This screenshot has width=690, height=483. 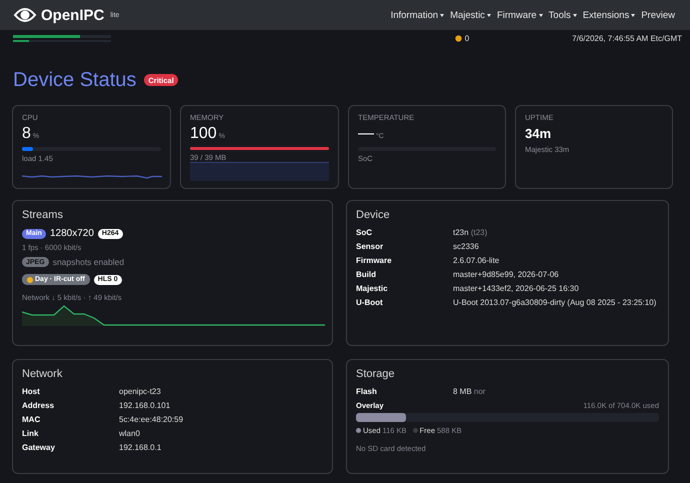 I want to click on field-label: Link, so click(x=31, y=433).